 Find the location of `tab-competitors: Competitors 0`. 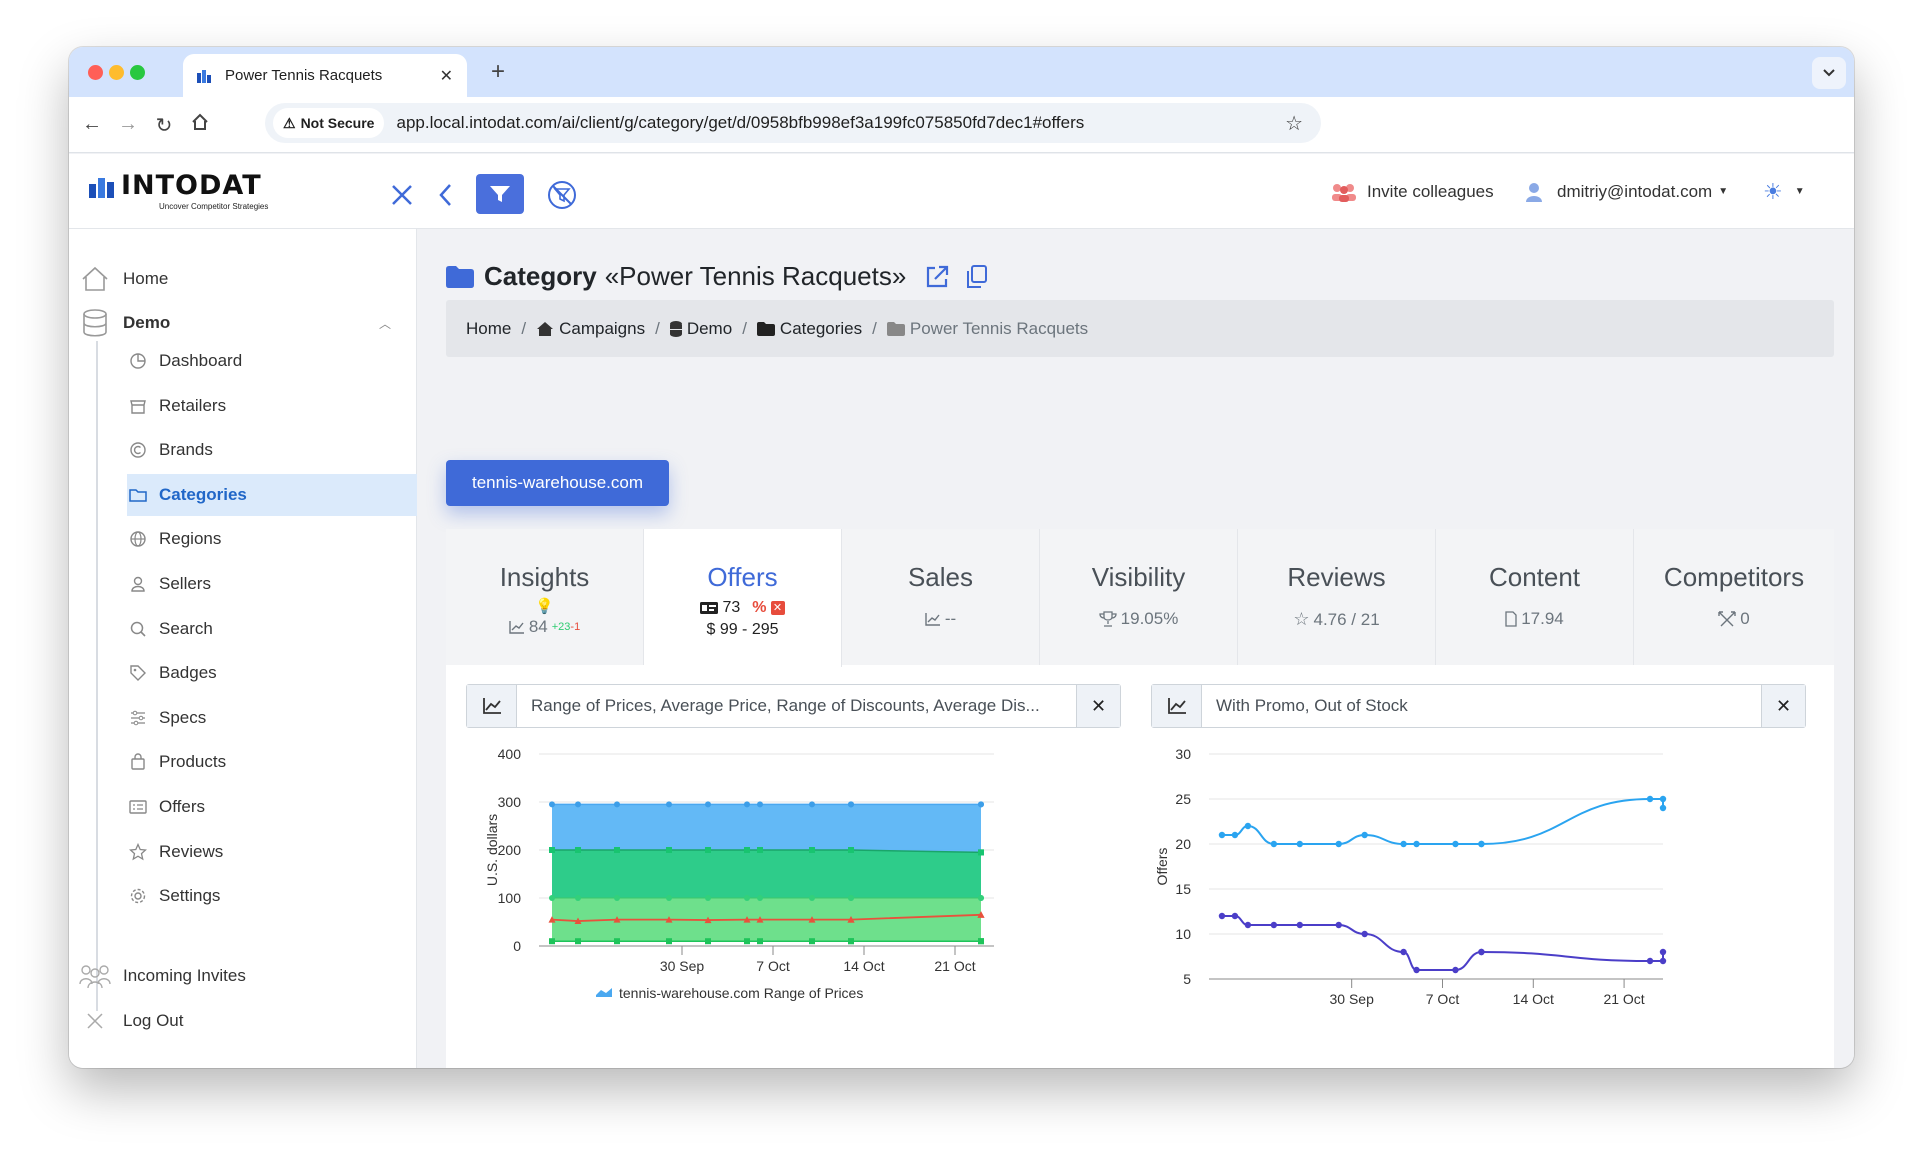

tab-competitors: Competitors 0 is located at coordinates (1734, 597).